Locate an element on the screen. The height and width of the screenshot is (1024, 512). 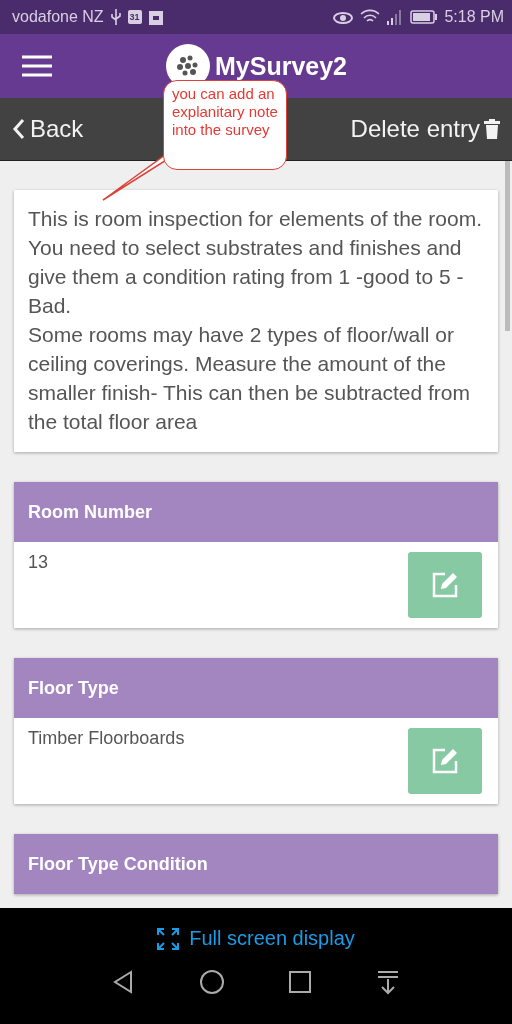
description-text: This is room inspection for elements of the room. You need to select substrates and finishes and give them a condition rating from 1 -good to 5 -Bad. is located at coordinates (256, 262).